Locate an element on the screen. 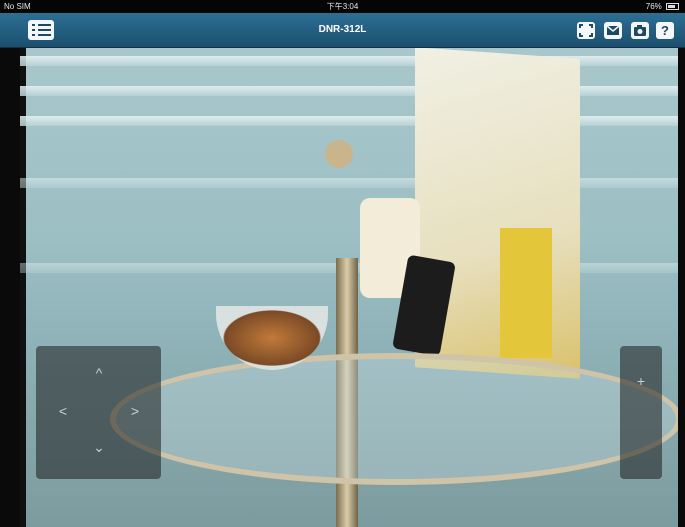 This screenshot has height=527, width=685. help-icon: ? is located at coordinates (665, 30).